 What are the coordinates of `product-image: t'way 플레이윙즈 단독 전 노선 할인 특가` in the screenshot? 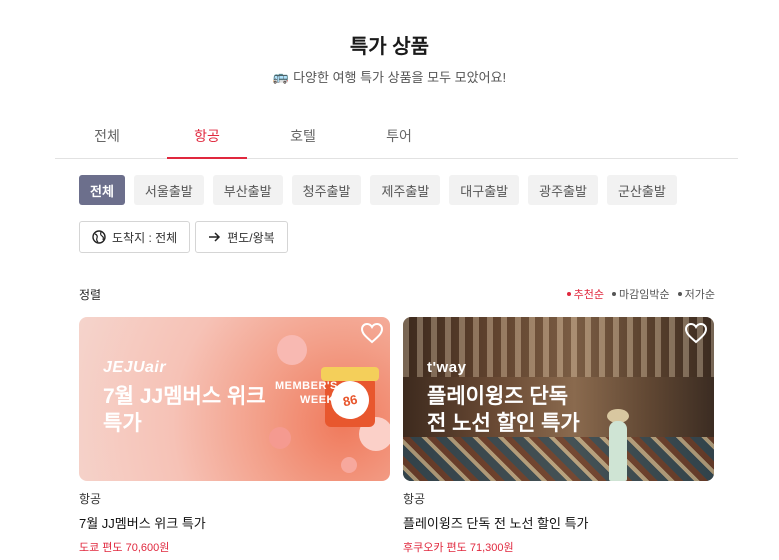 It's located at (558, 399).